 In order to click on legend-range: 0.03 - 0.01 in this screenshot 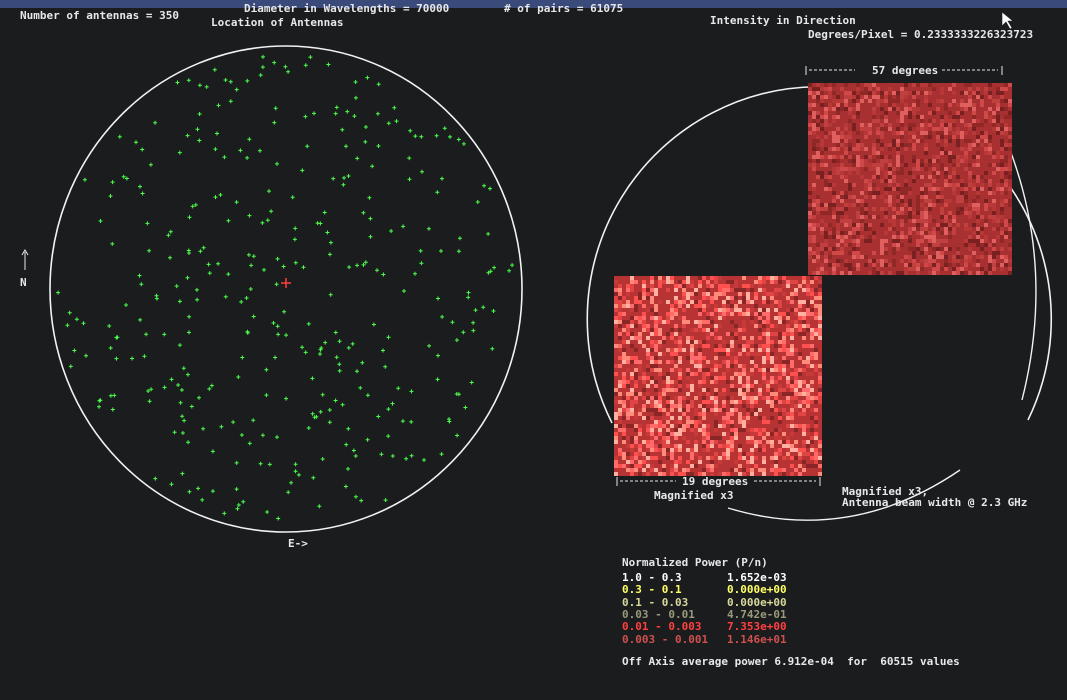, I will do `click(658, 614)`.